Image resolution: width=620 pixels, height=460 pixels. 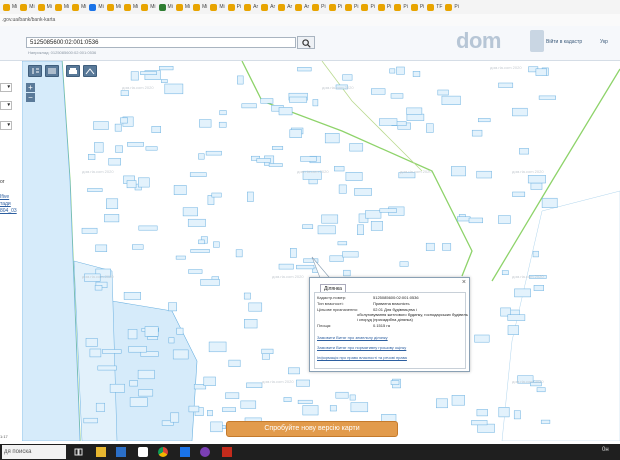 What do you see at coordinates (6, 125) in the screenshot?
I see `layer-select-3: ▾` at bounding box center [6, 125].